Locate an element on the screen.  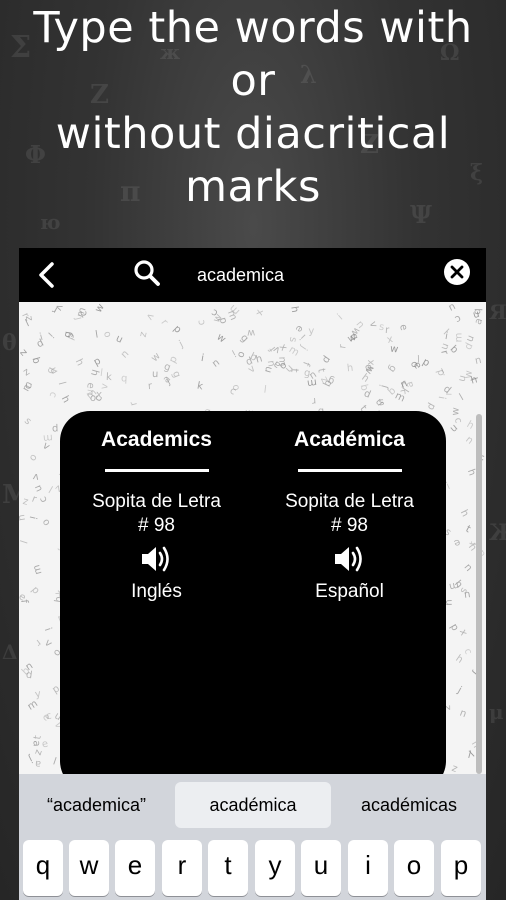
spanish-source: Sopita de Letra is located at coordinates (349, 501).